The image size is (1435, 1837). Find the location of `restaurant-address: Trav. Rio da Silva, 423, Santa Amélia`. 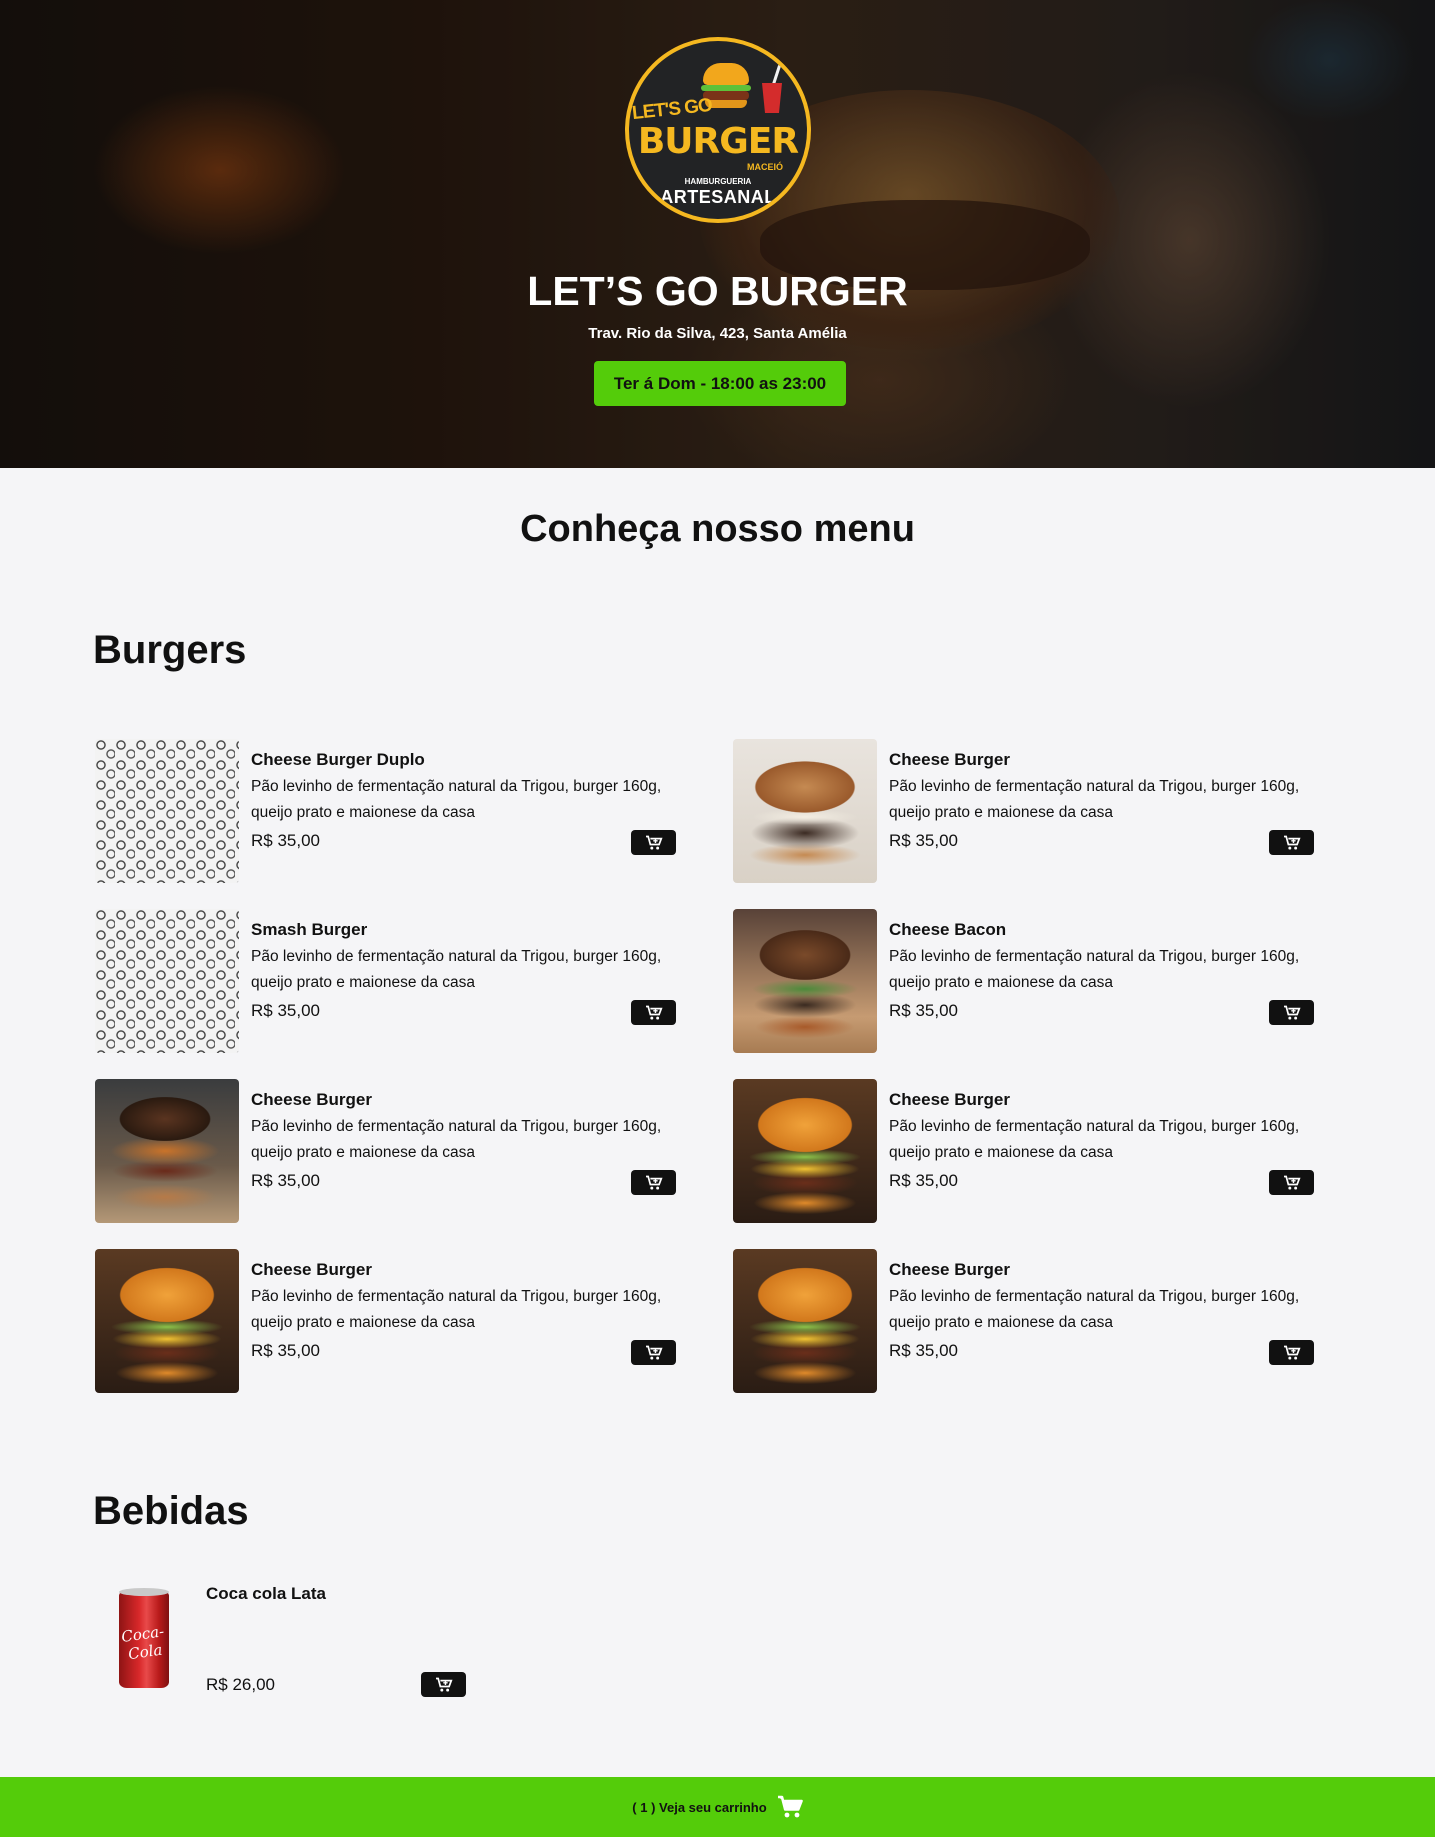

restaurant-address: Trav. Rio da Silva, 423, Santa Amélia is located at coordinates (717, 333).